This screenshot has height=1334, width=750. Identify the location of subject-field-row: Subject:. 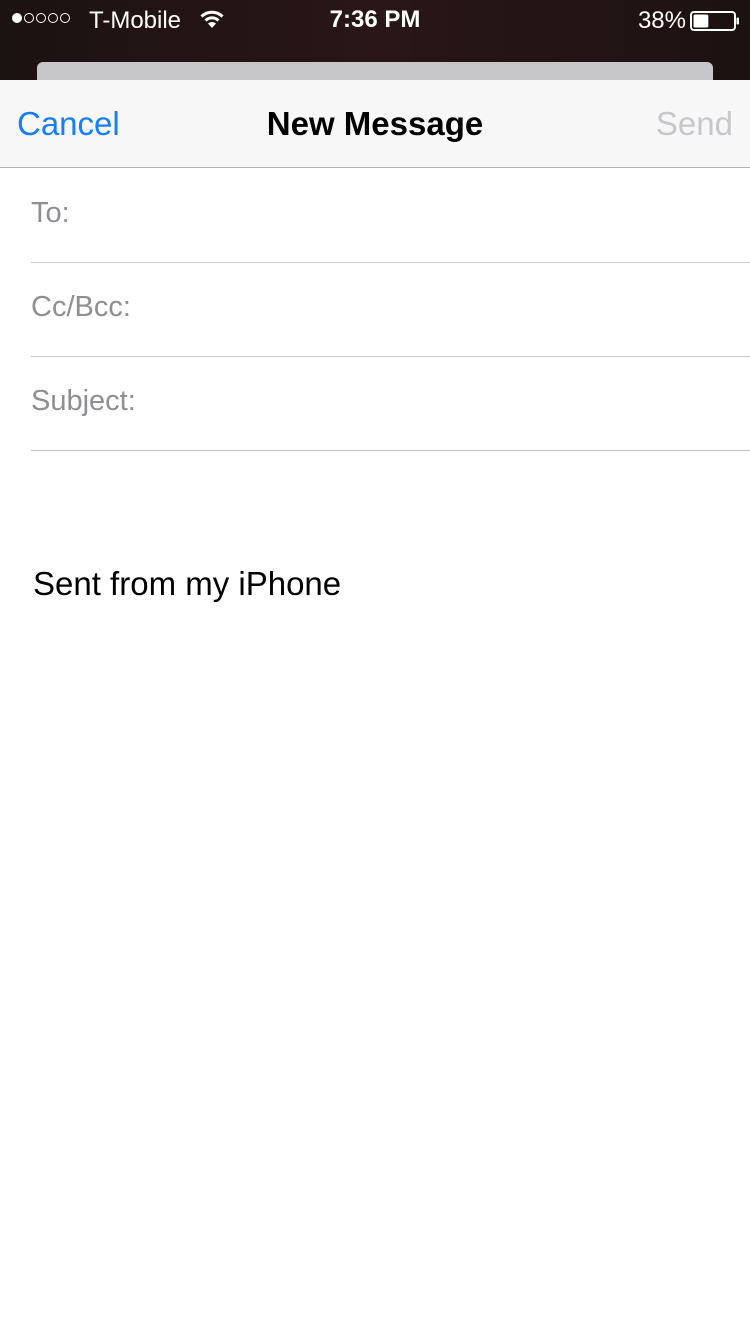
(390, 404).